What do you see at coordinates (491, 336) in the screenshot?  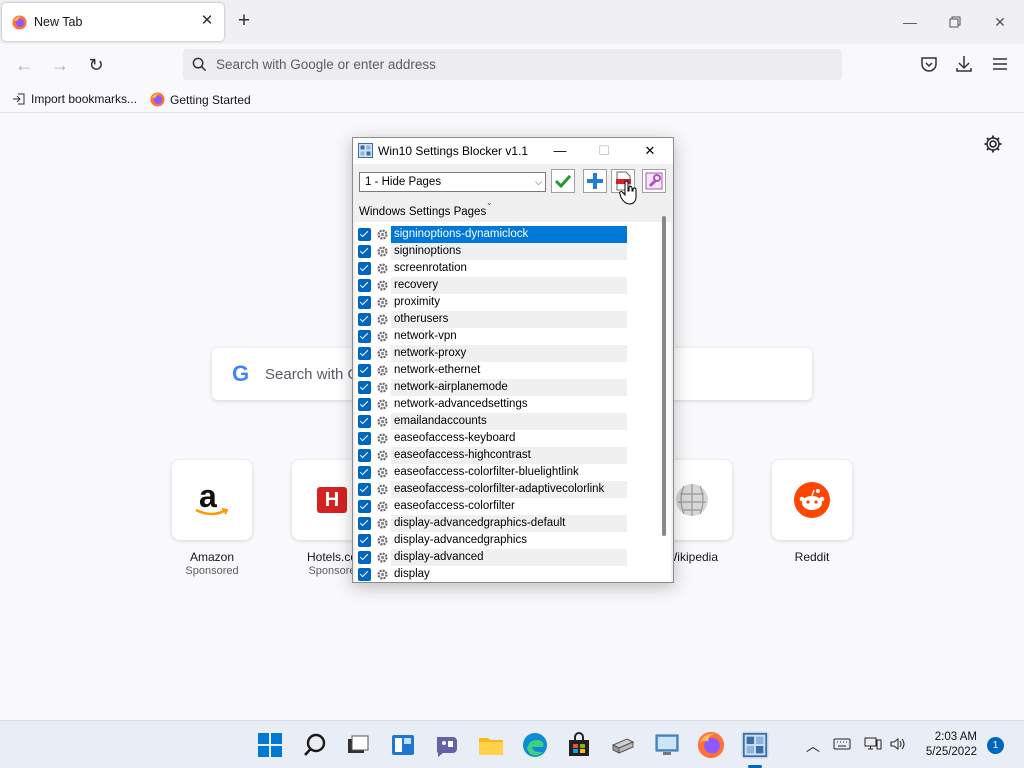 I see `list-item: network-vpn` at bounding box center [491, 336].